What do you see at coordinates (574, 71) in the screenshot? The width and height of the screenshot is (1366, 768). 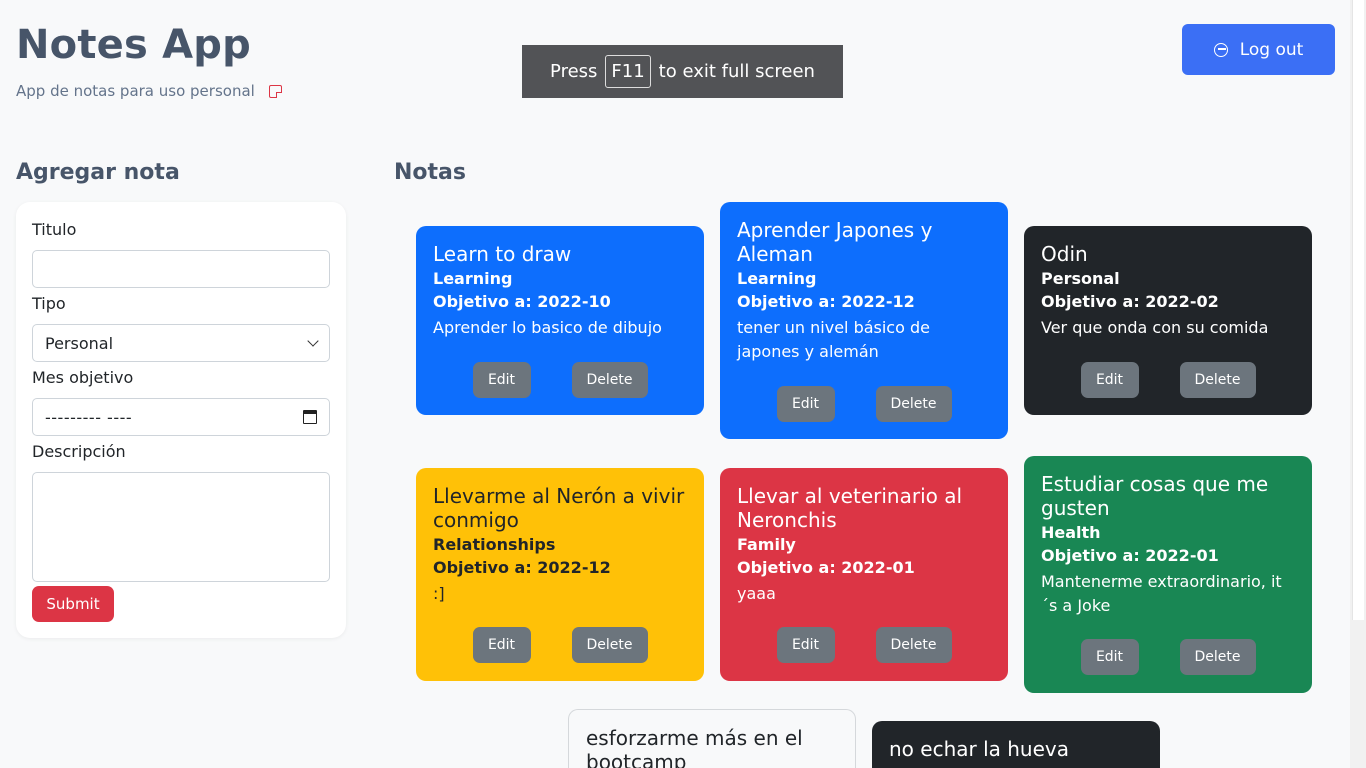 I see `fullscreen-notice-press: Press` at bounding box center [574, 71].